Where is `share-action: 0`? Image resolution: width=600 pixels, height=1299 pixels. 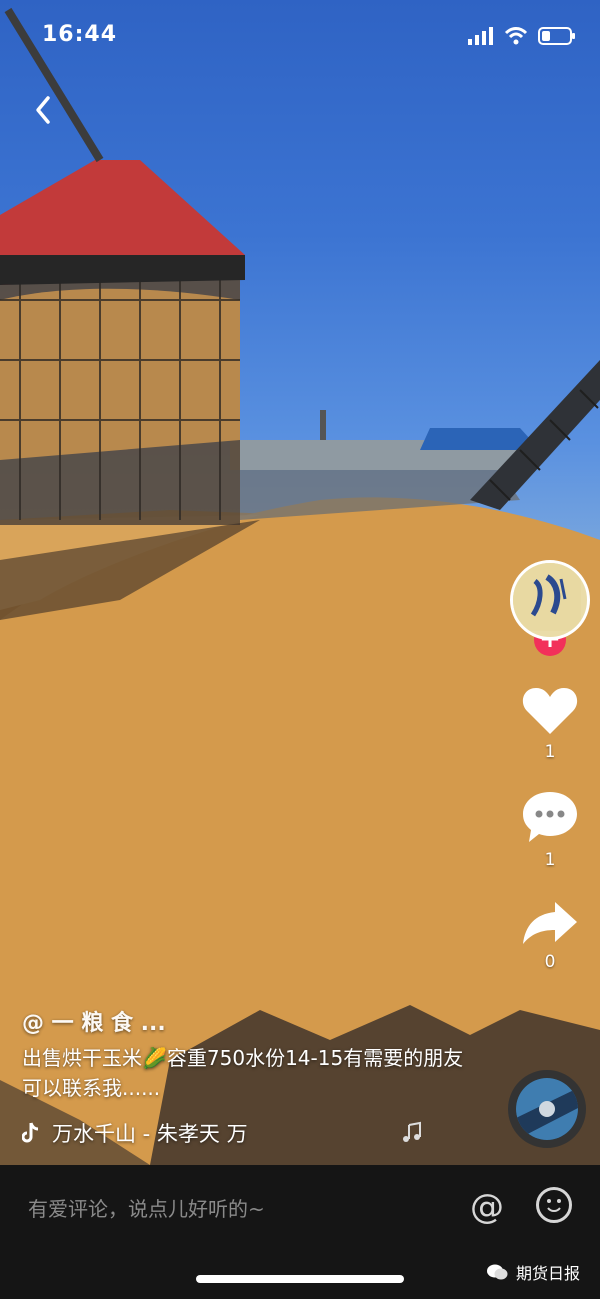
share-action: 0 is located at coordinates (550, 935).